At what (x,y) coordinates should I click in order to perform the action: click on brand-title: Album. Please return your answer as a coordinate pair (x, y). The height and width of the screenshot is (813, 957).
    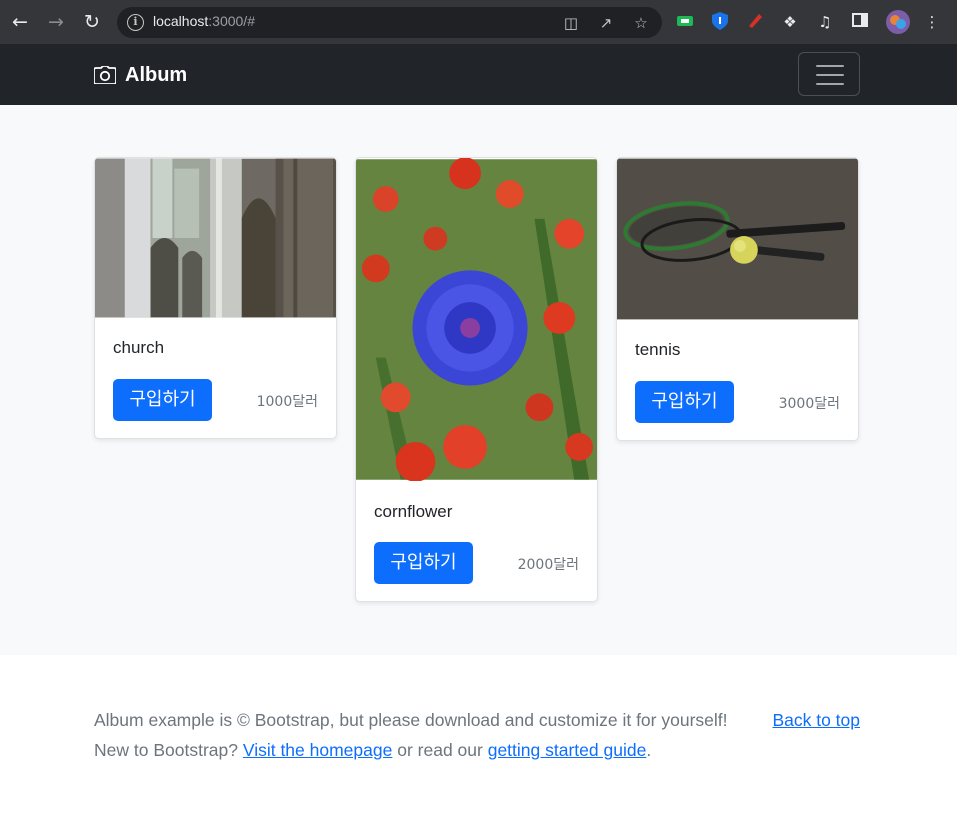
    Looking at the image, I should click on (156, 74).